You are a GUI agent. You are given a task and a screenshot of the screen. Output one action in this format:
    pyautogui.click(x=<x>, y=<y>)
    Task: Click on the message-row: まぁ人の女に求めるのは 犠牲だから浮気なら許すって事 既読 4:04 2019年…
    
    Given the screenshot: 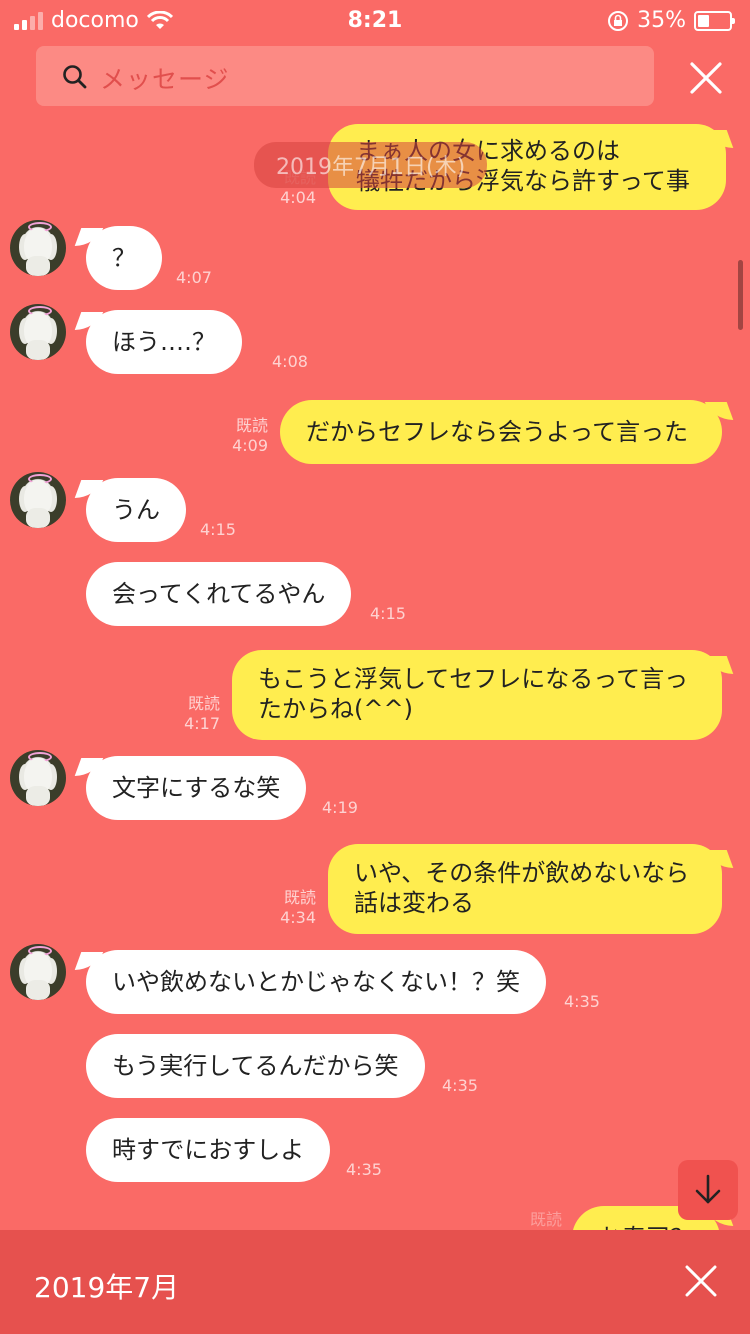 What is the action you would take?
    pyautogui.click(x=375, y=165)
    